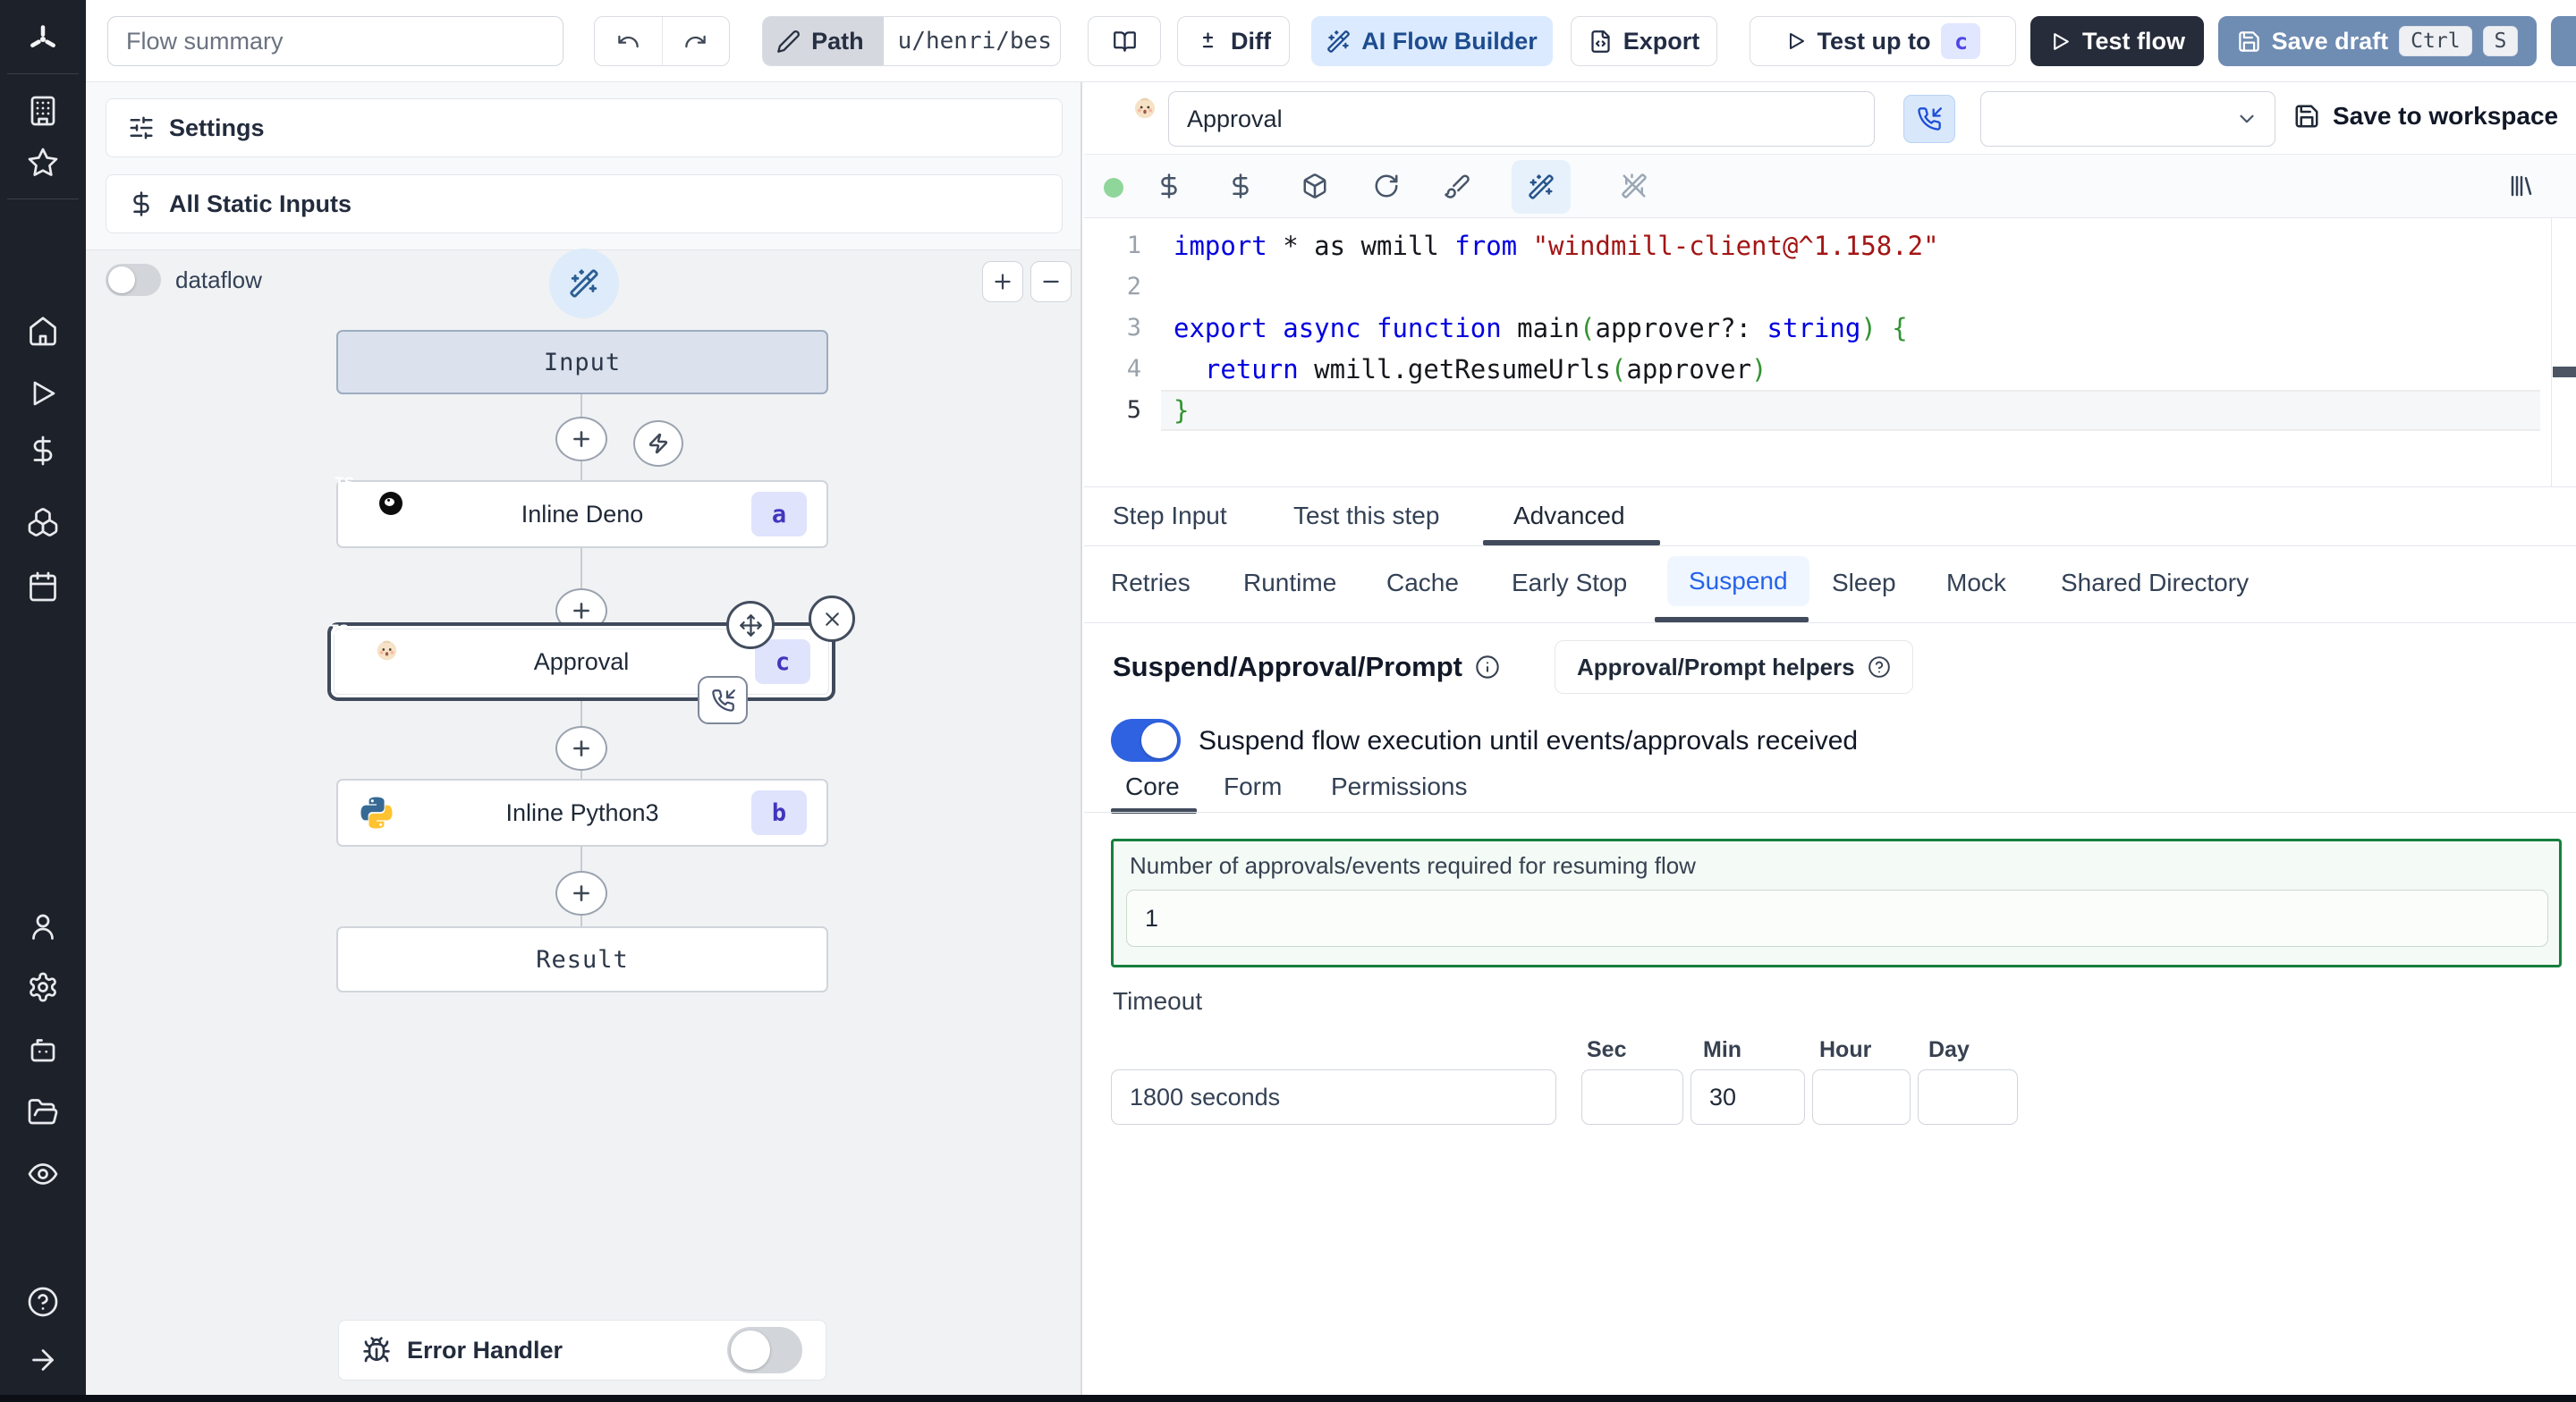  Describe the element at coordinates (1002, 281) in the screenshot. I see `zoom-in-button` at that location.